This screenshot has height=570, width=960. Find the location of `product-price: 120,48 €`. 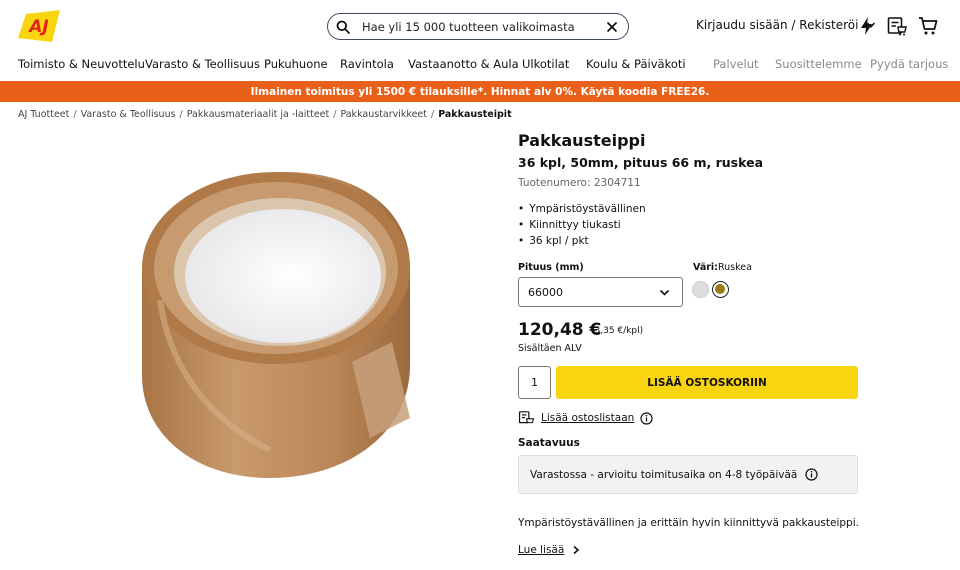

product-price: 120,48 € is located at coordinates (560, 330).